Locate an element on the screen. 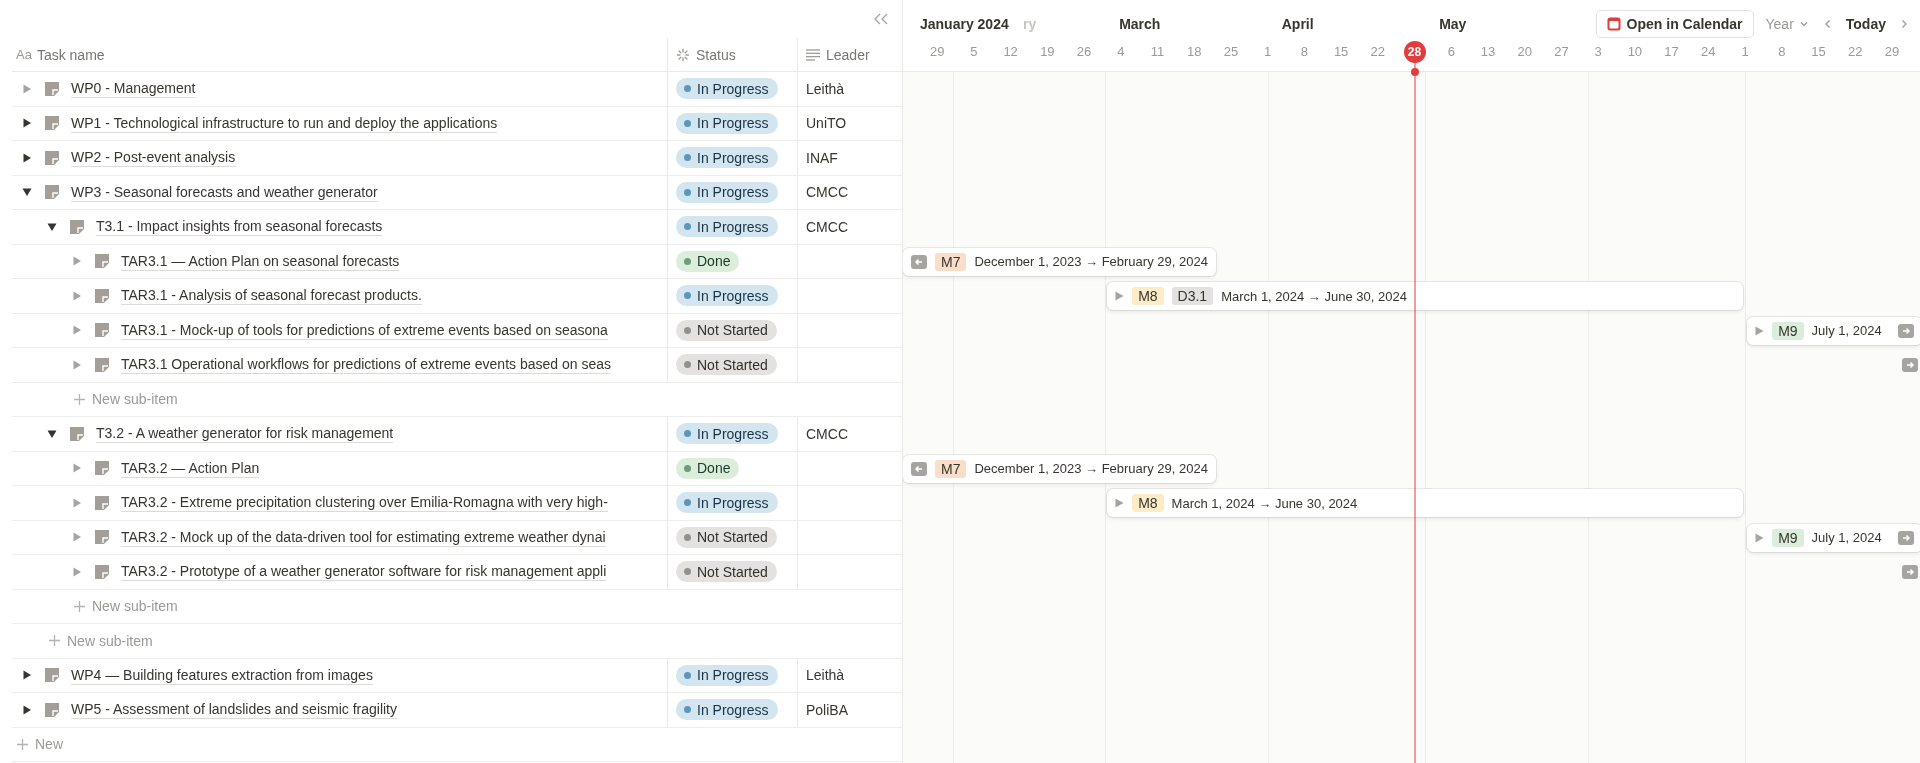  leader-text: PoliBA is located at coordinates (827, 709).